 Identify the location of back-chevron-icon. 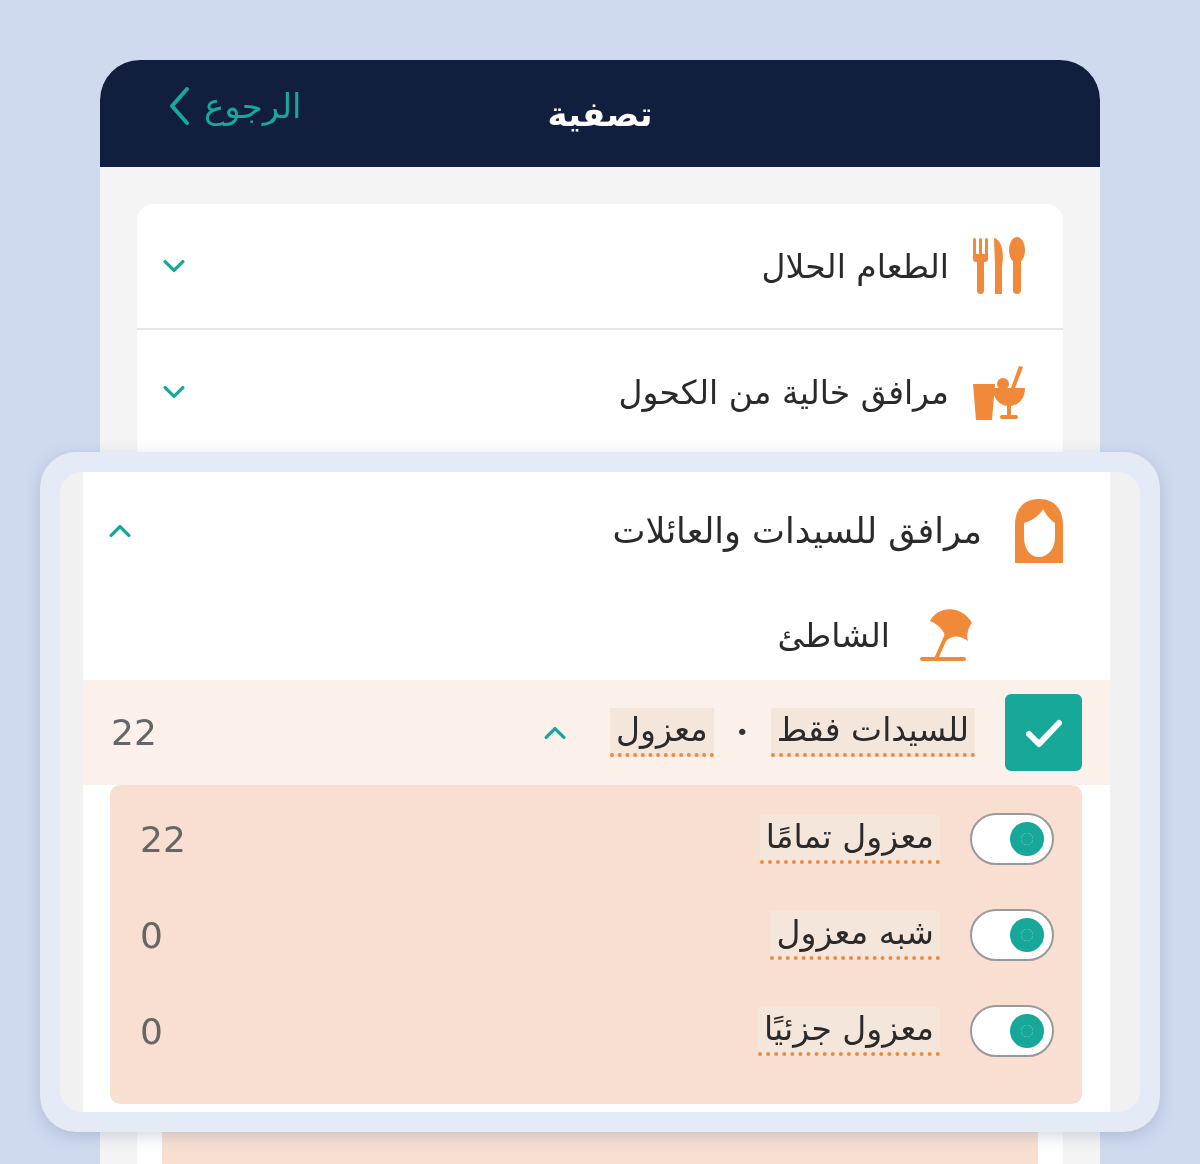
(179, 106).